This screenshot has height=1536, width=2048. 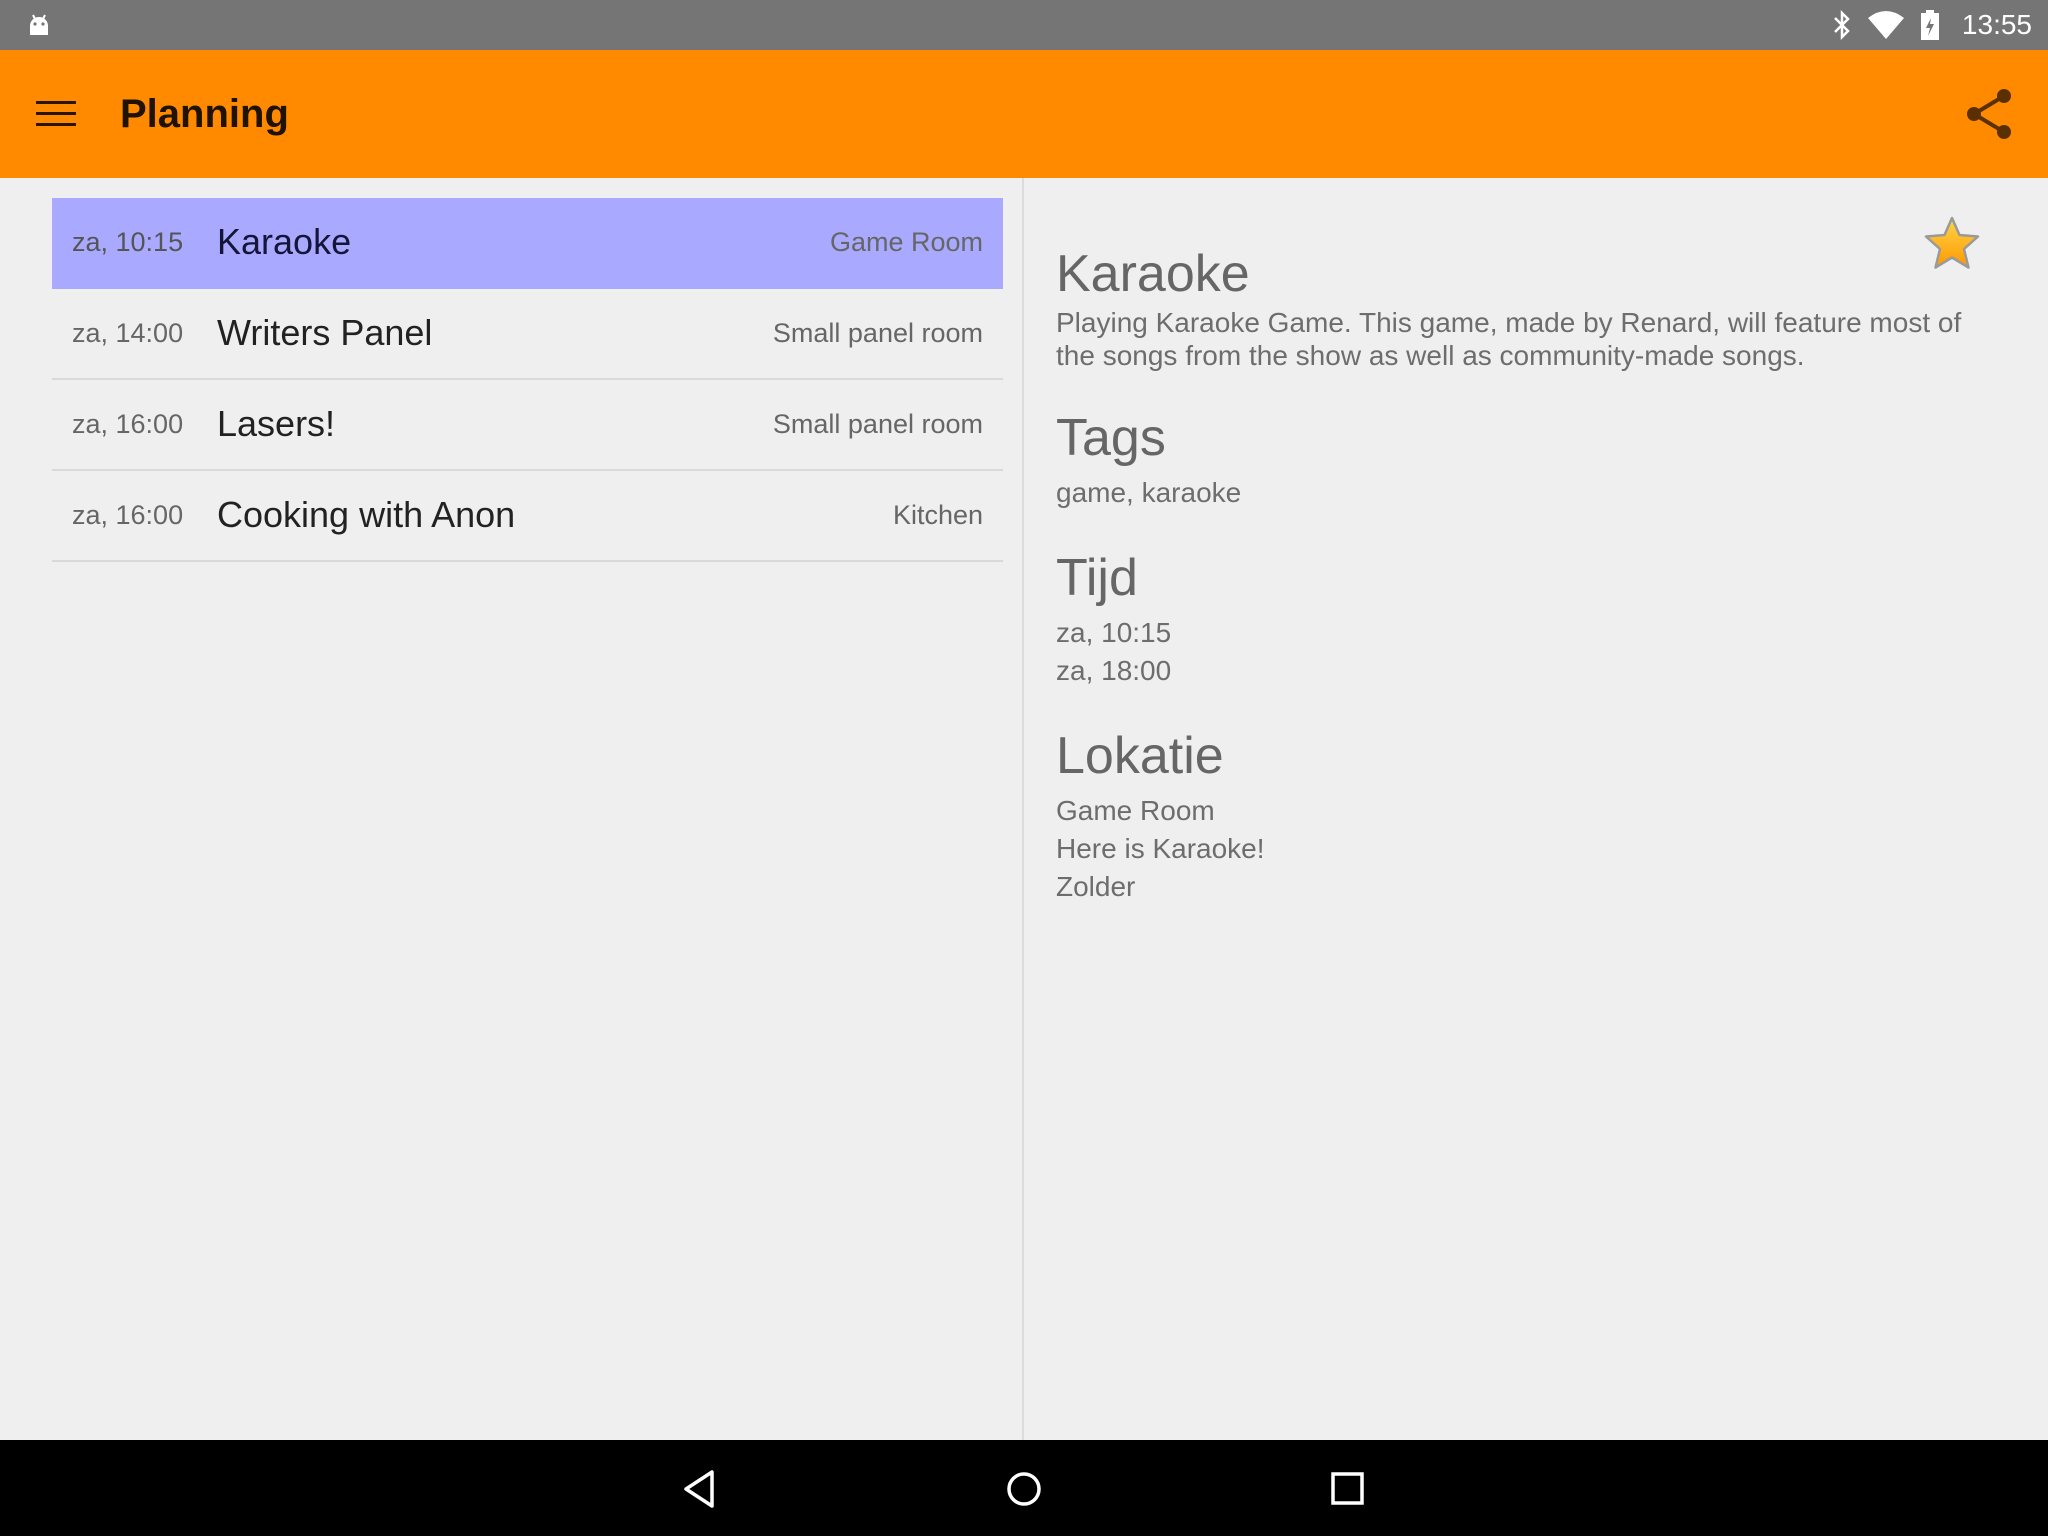 I want to click on location-block: Game Room Here is Karaoke! Zolder, so click(x=1526, y=849).